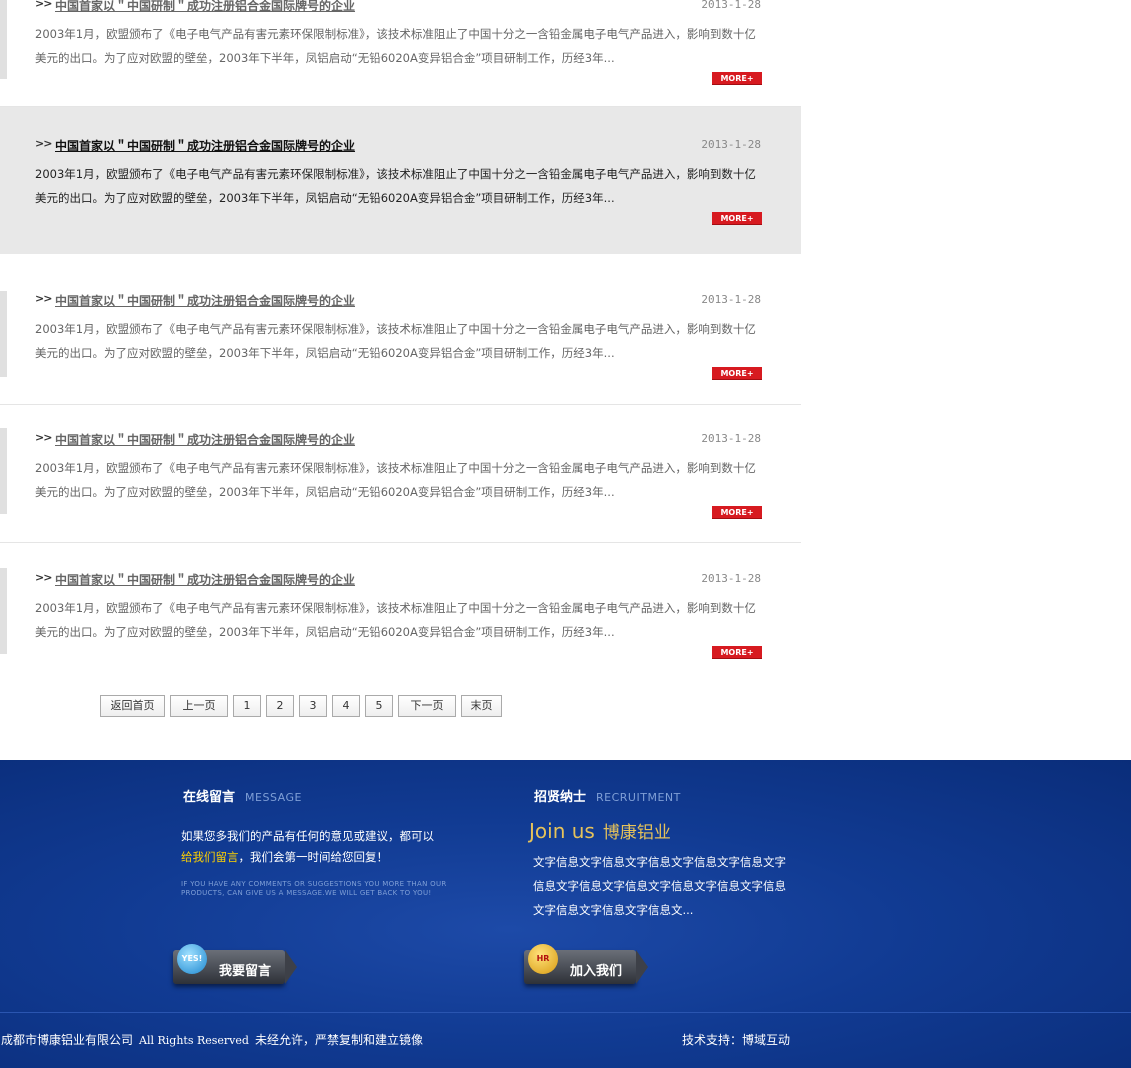 This screenshot has height=1068, width=1131. I want to click on prev-page-button: 上一页, so click(199, 706).